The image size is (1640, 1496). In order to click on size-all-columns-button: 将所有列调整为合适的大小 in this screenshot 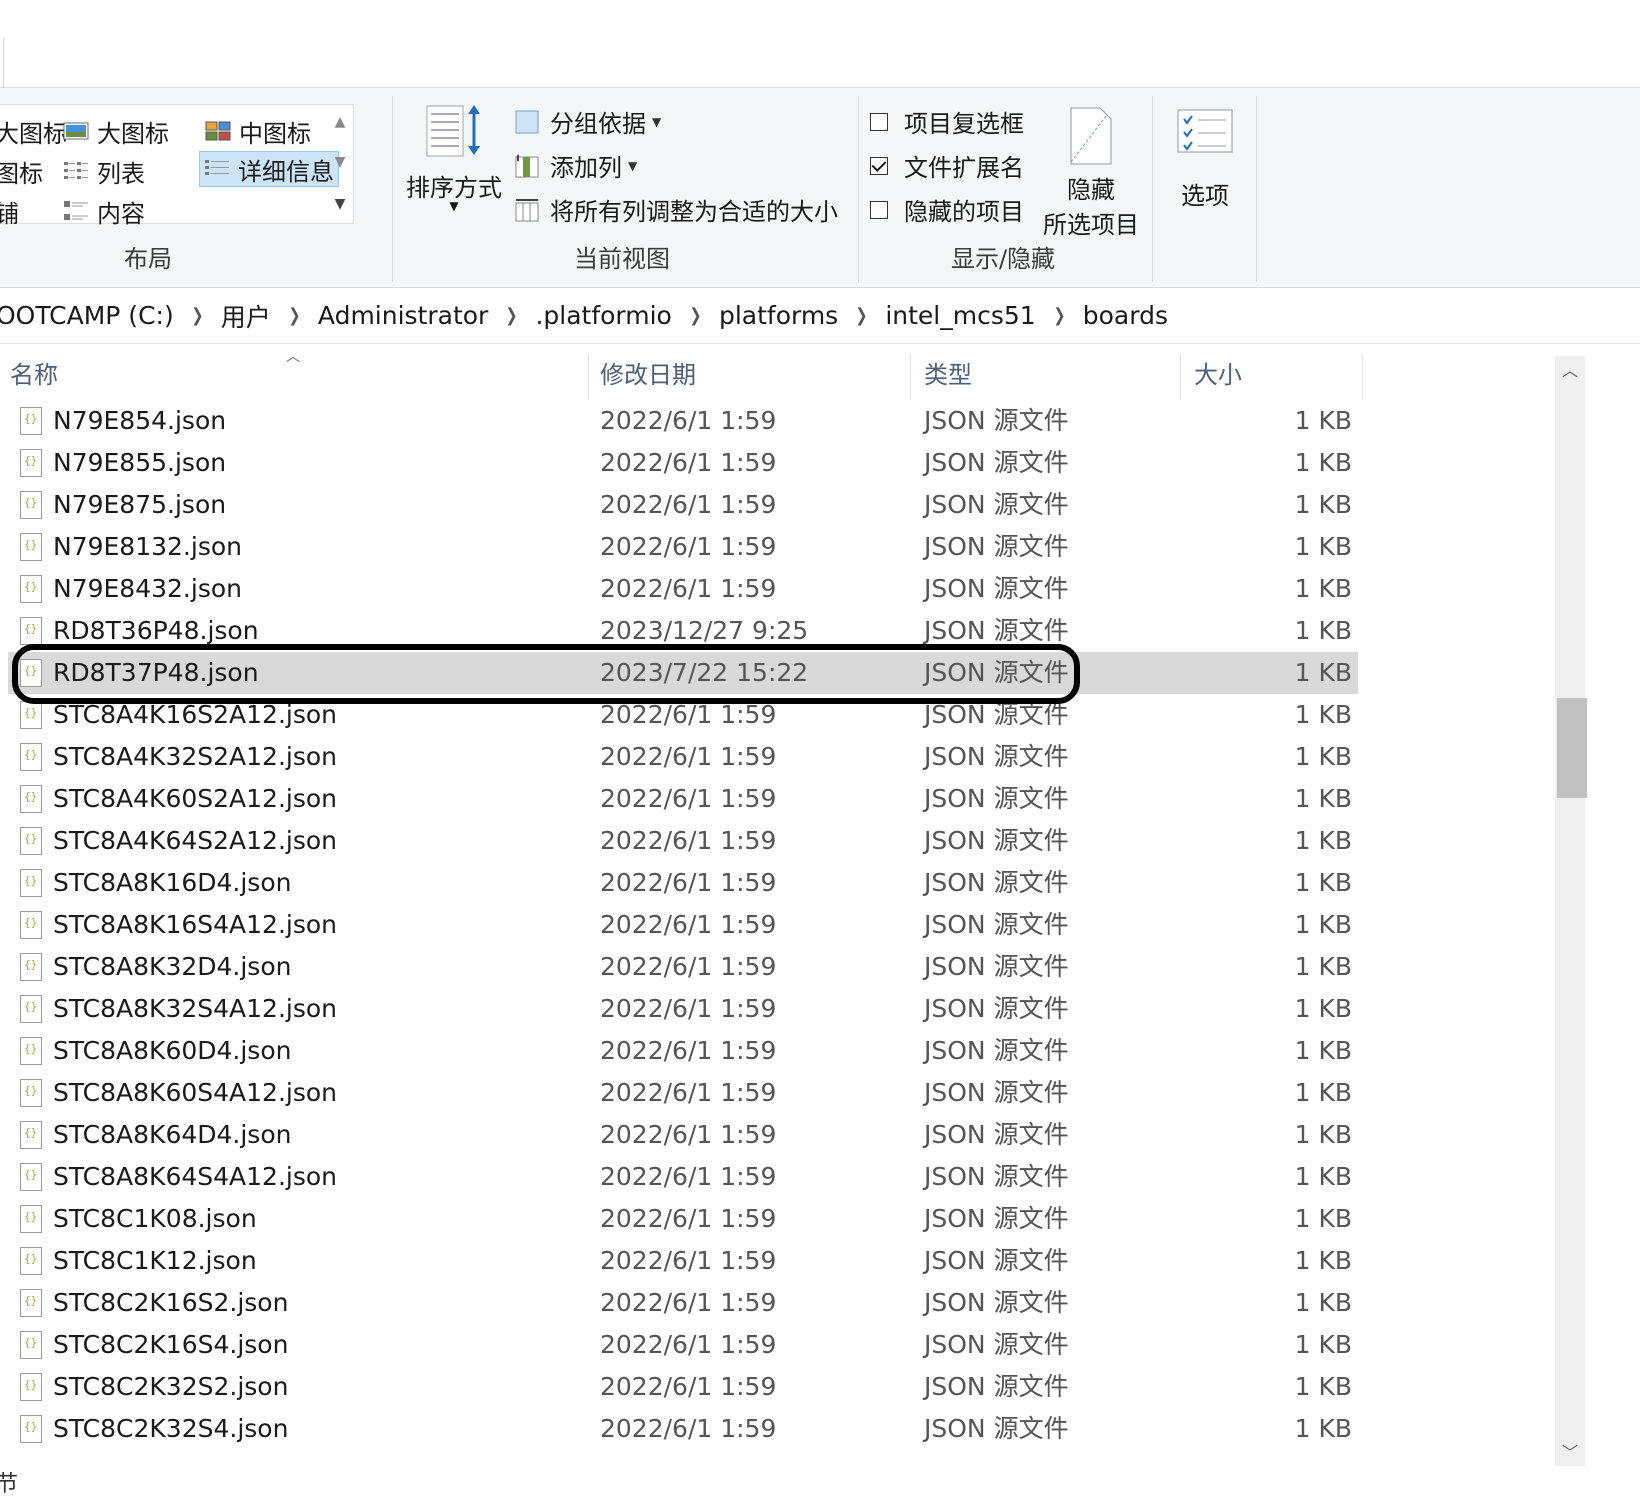, I will do `click(676, 209)`.